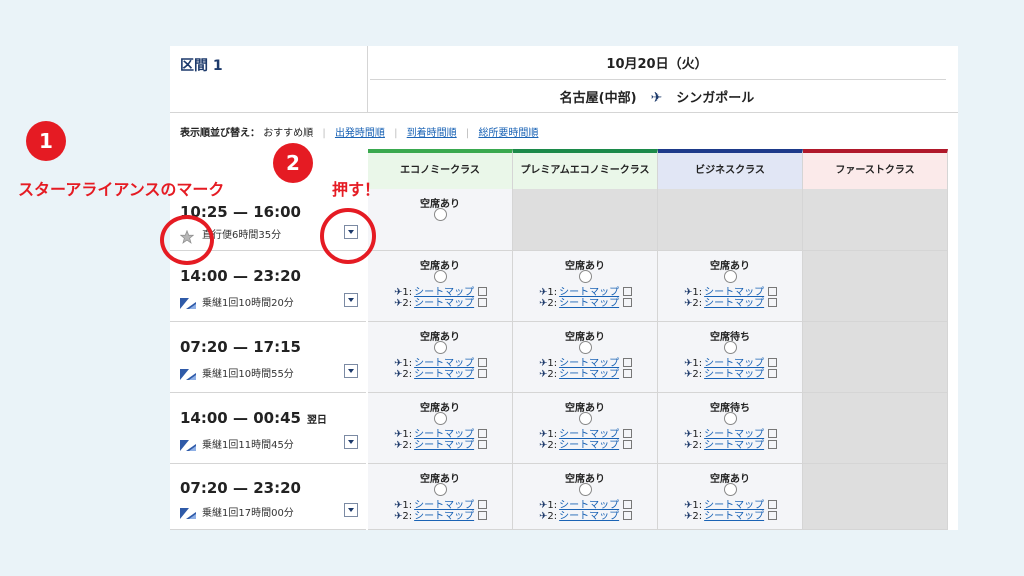  What do you see at coordinates (220, 133) in the screenshot?
I see `sort-label: 表示順並び替え：` at bounding box center [220, 133].